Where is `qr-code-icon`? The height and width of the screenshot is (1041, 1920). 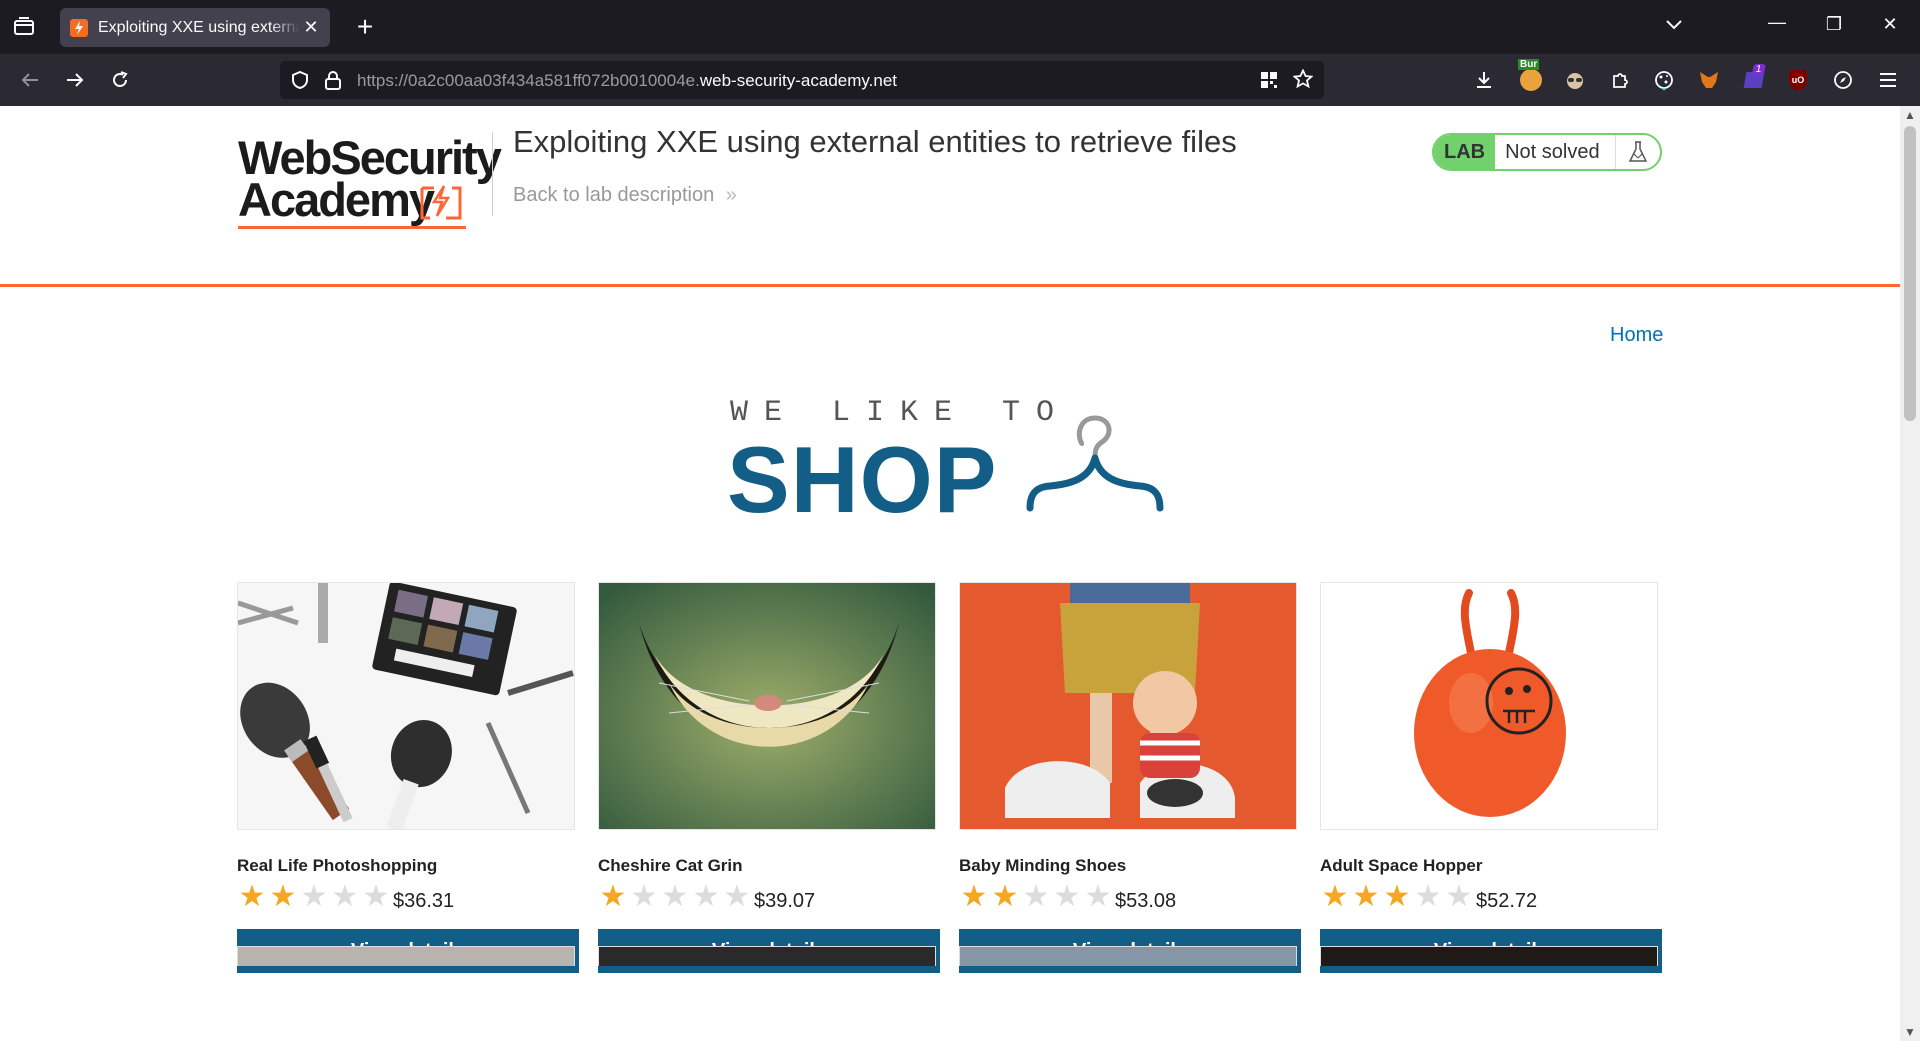 qr-code-icon is located at coordinates (1269, 82).